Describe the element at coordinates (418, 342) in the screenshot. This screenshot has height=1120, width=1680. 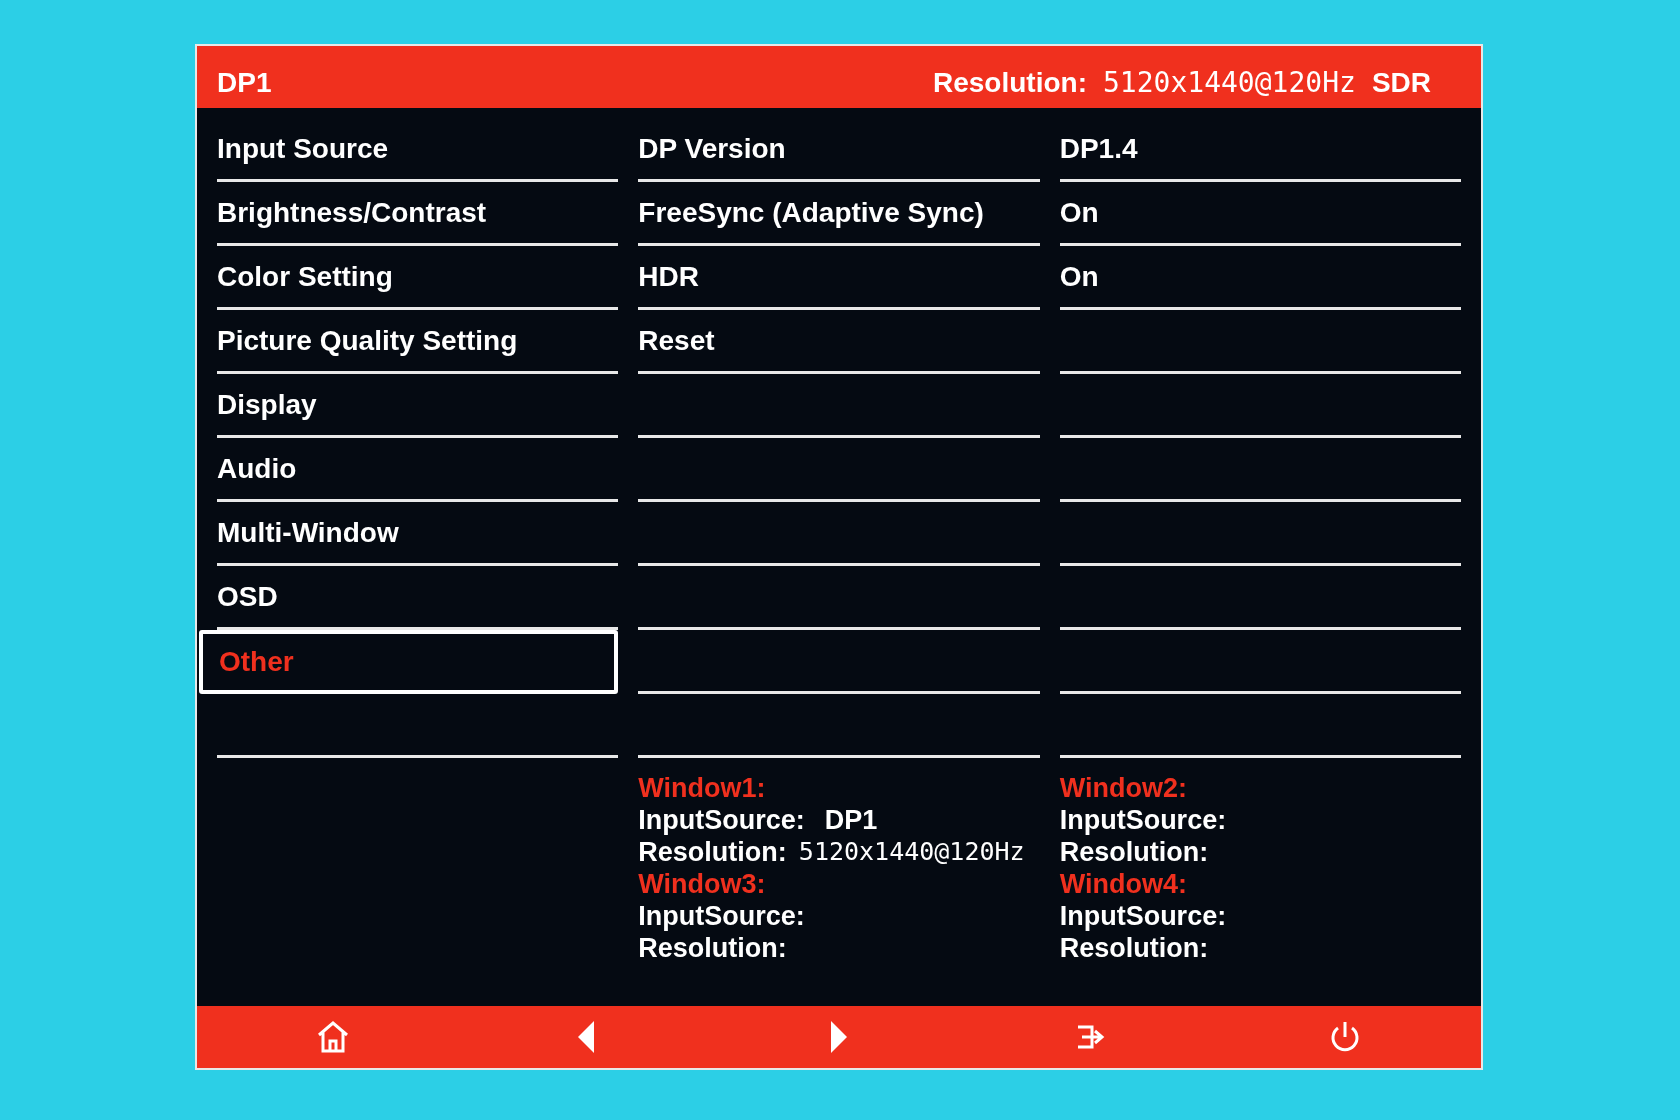
I see `menu-item: Picture Quality Setting` at that location.